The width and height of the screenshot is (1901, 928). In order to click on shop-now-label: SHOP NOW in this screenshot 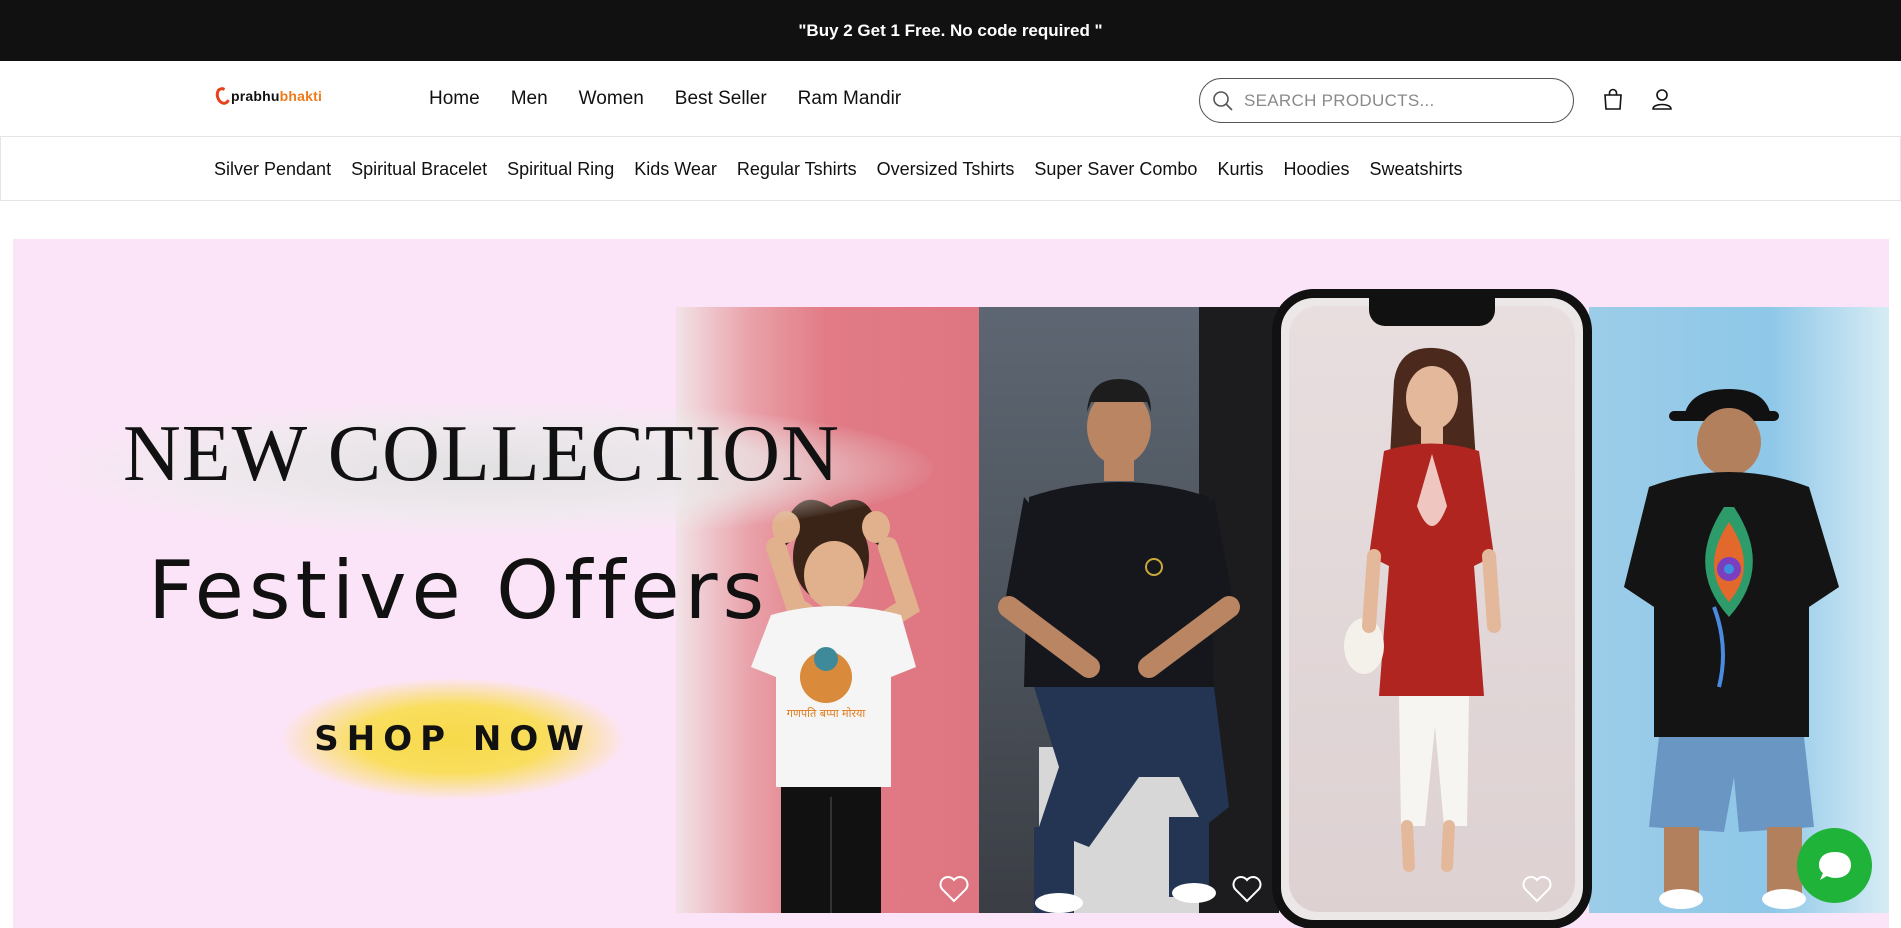, I will do `click(453, 739)`.